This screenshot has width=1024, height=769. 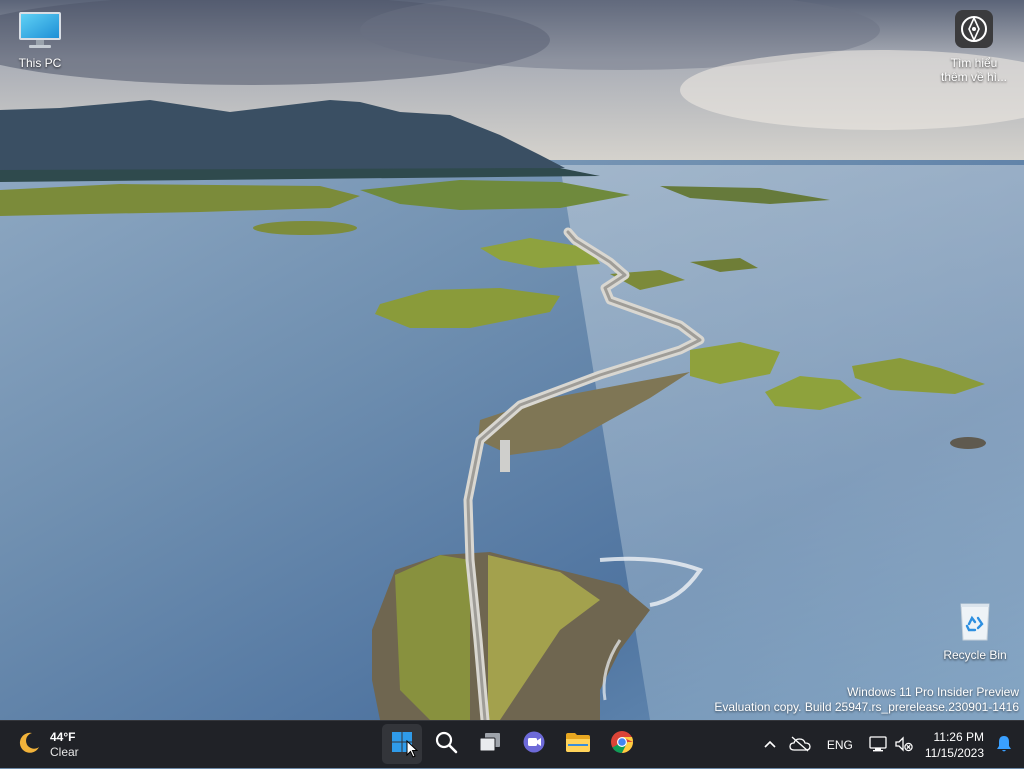 I want to click on desktop-icon-label: Recycle Bin, so click(x=975, y=655).